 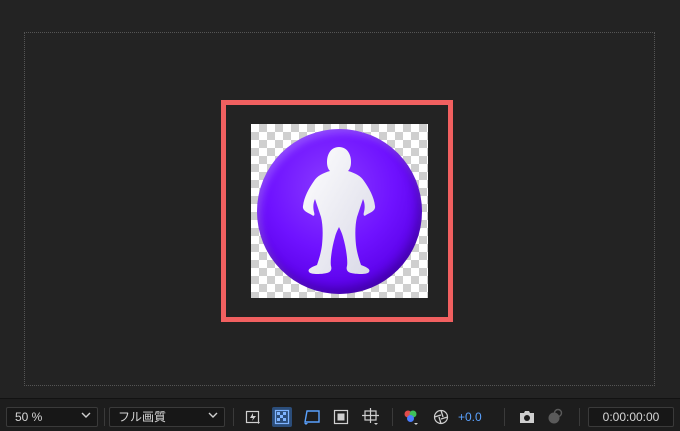 I want to click on exposure-value: +0.0, so click(x=470, y=417).